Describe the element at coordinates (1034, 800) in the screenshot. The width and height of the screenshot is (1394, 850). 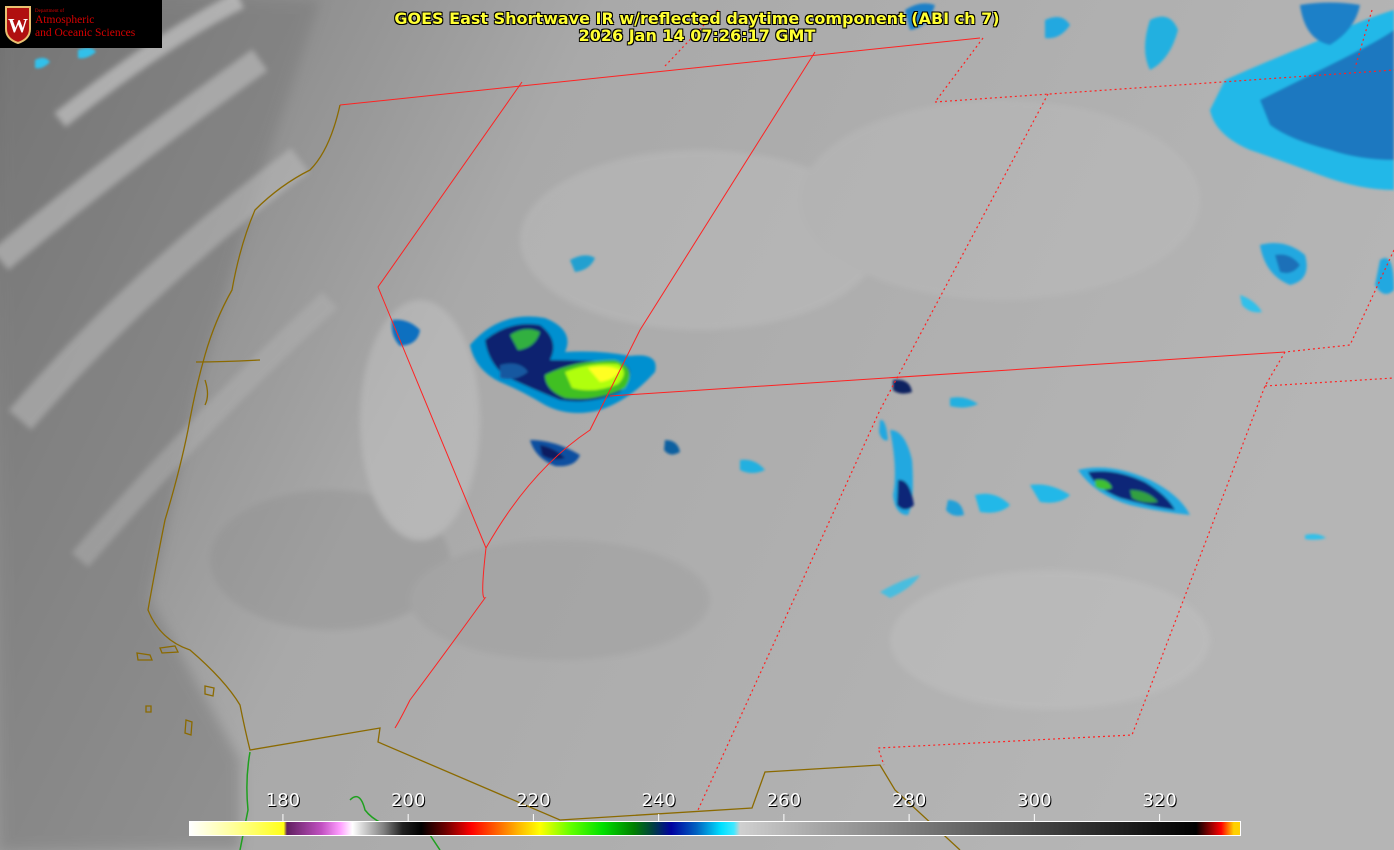
I see `colorbar-tick-label: 300` at that location.